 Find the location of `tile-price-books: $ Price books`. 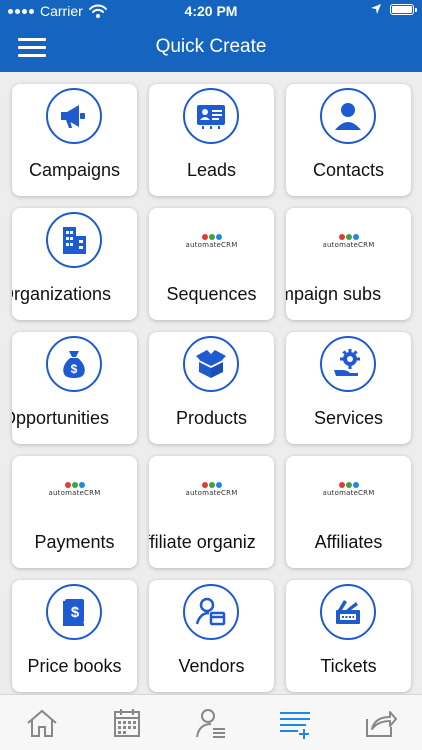

tile-price-books: $ Price books is located at coordinates (74, 636).